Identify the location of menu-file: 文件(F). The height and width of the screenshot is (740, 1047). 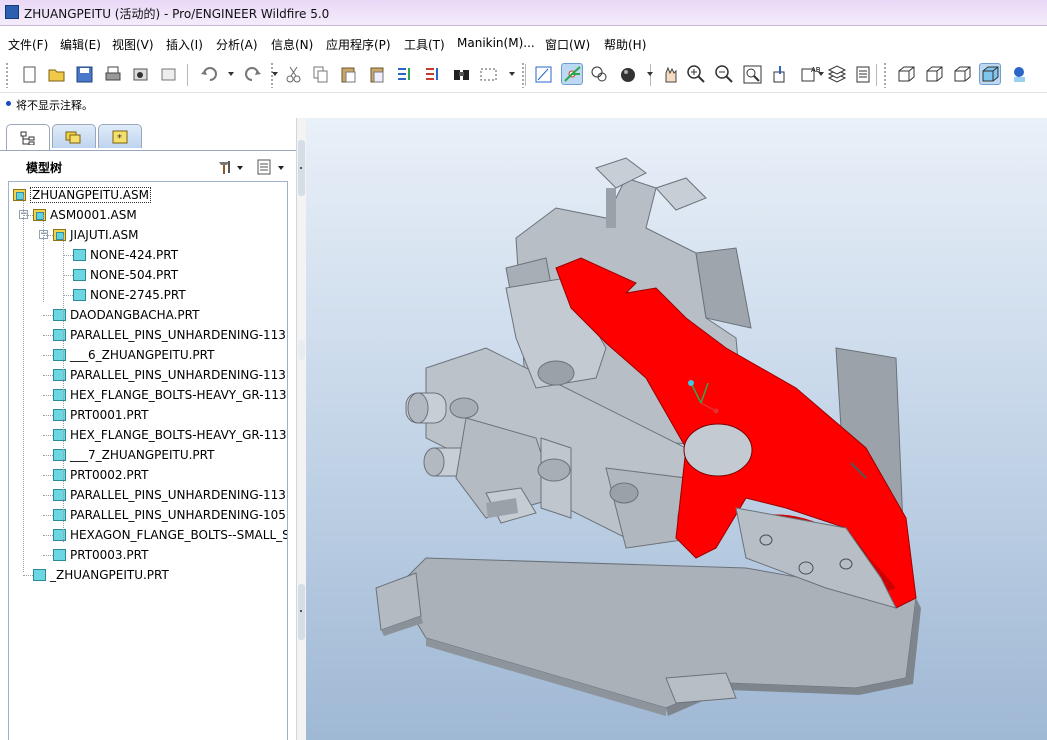
(28, 44).